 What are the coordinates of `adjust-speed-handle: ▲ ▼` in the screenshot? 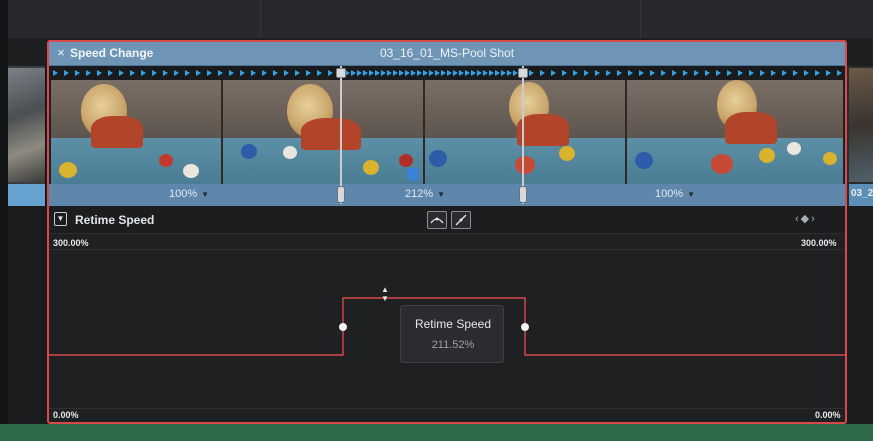 It's located at (385, 296).